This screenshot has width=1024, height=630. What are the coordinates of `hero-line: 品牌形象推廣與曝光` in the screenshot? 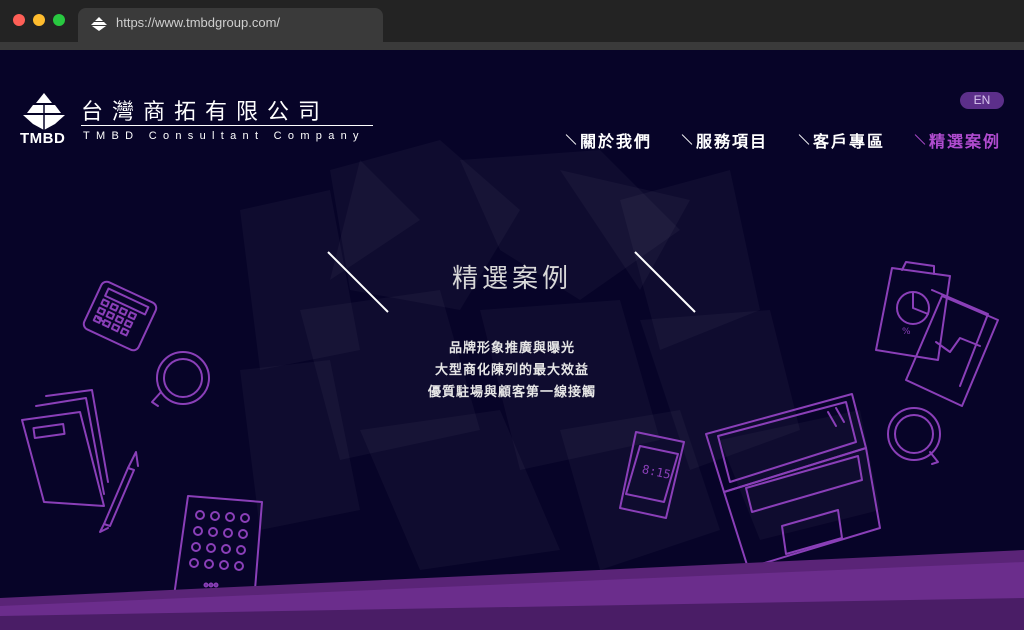 It's located at (511, 348).